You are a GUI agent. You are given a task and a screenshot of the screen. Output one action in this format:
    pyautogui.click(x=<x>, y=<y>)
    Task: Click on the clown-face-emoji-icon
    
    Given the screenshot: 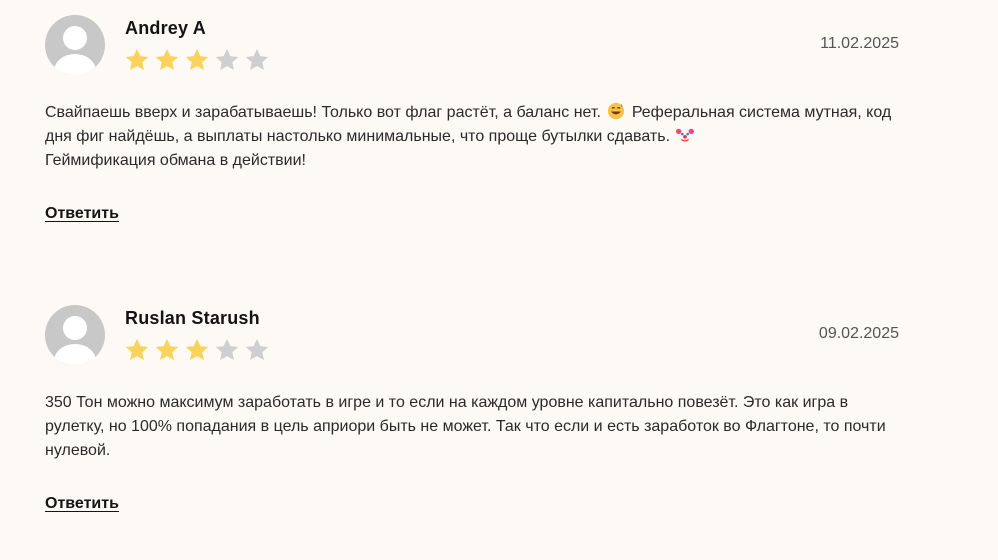 What is the action you would take?
    pyautogui.click(x=685, y=136)
    